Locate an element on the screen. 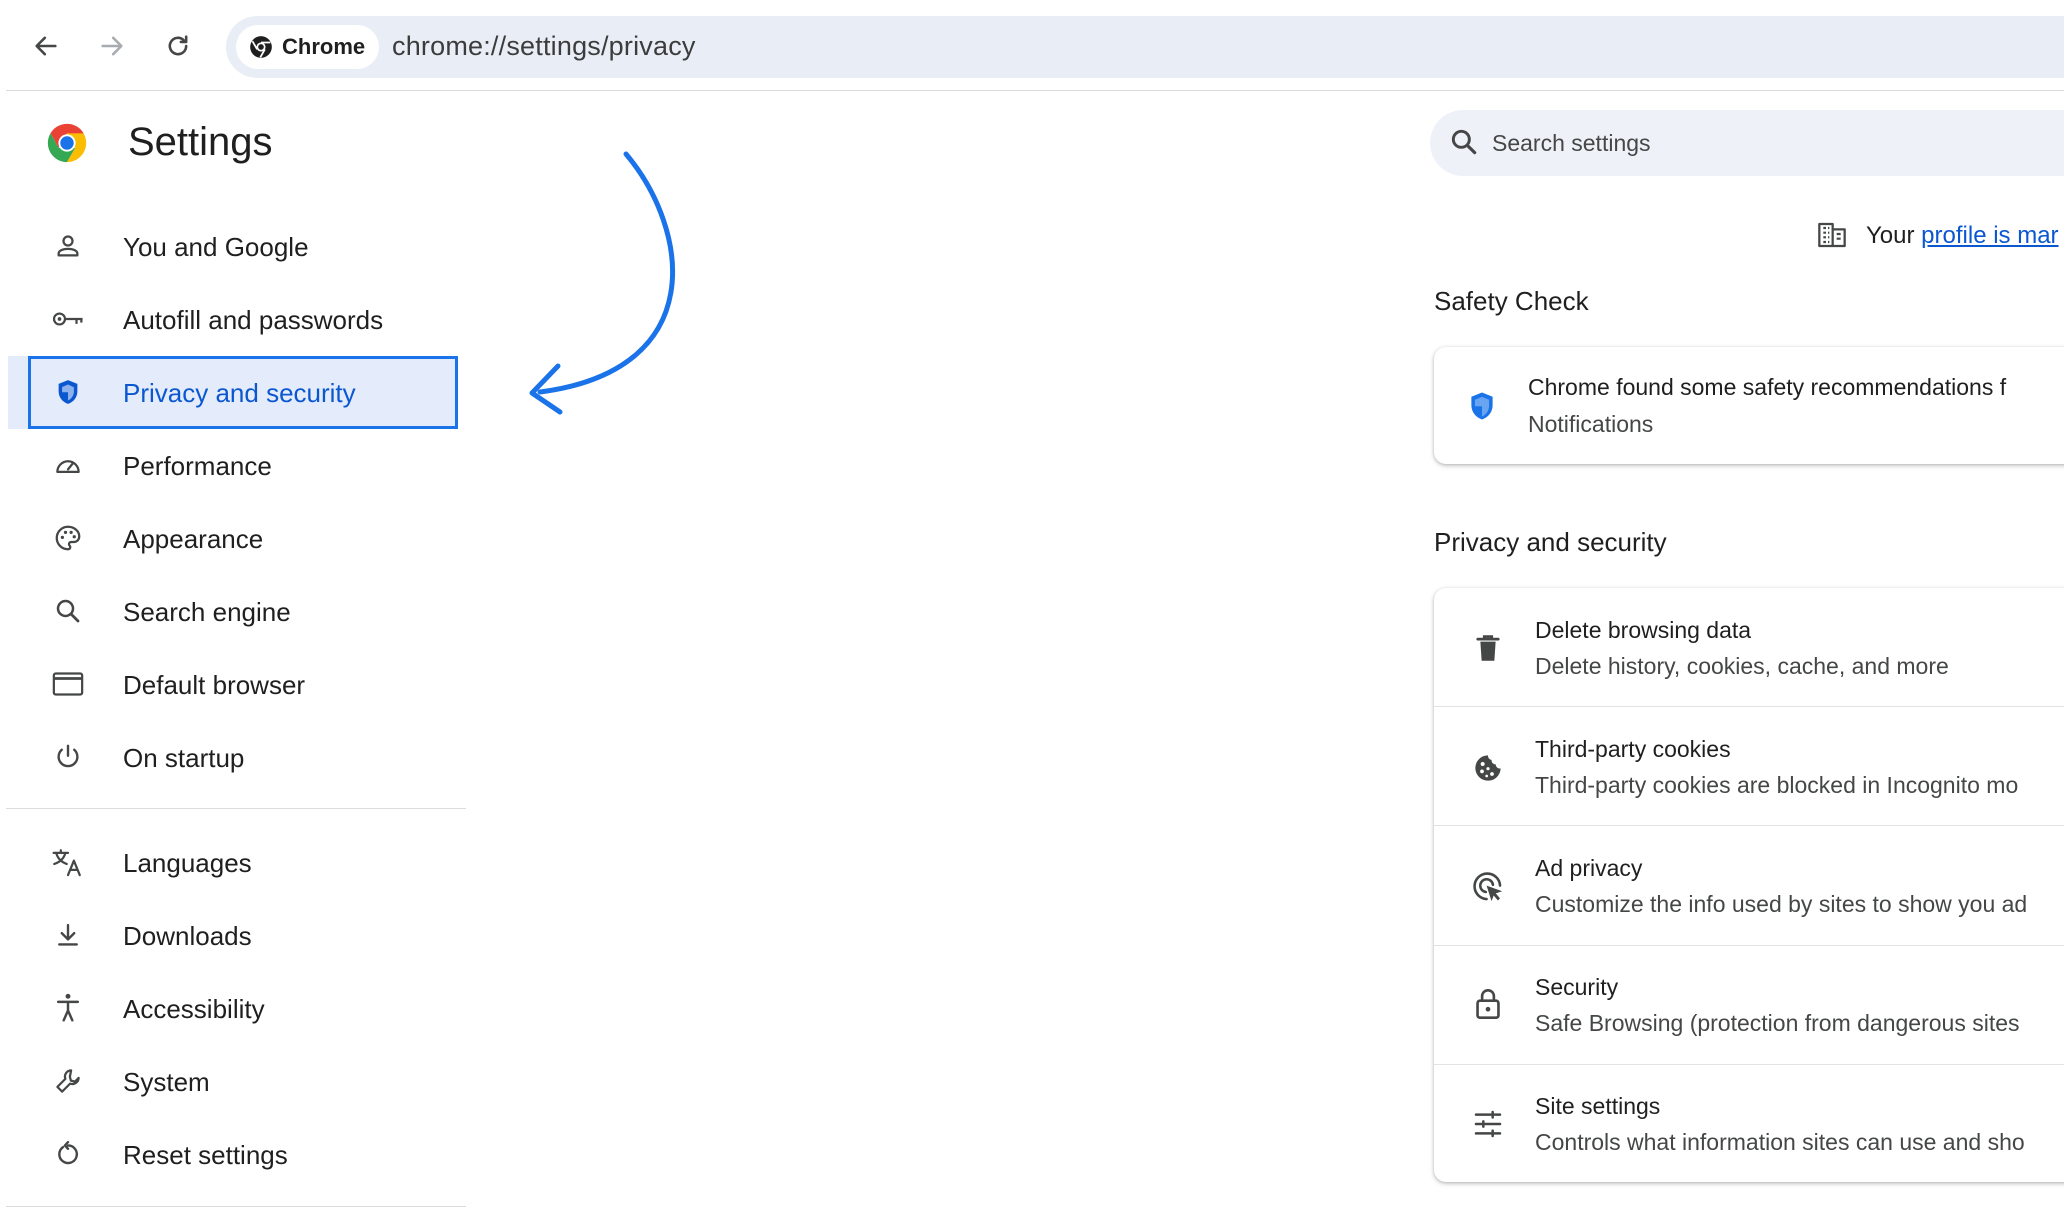 This screenshot has width=2064, height=1212. delete-browsing-data-title: Delete browsing data is located at coordinates (1643, 630).